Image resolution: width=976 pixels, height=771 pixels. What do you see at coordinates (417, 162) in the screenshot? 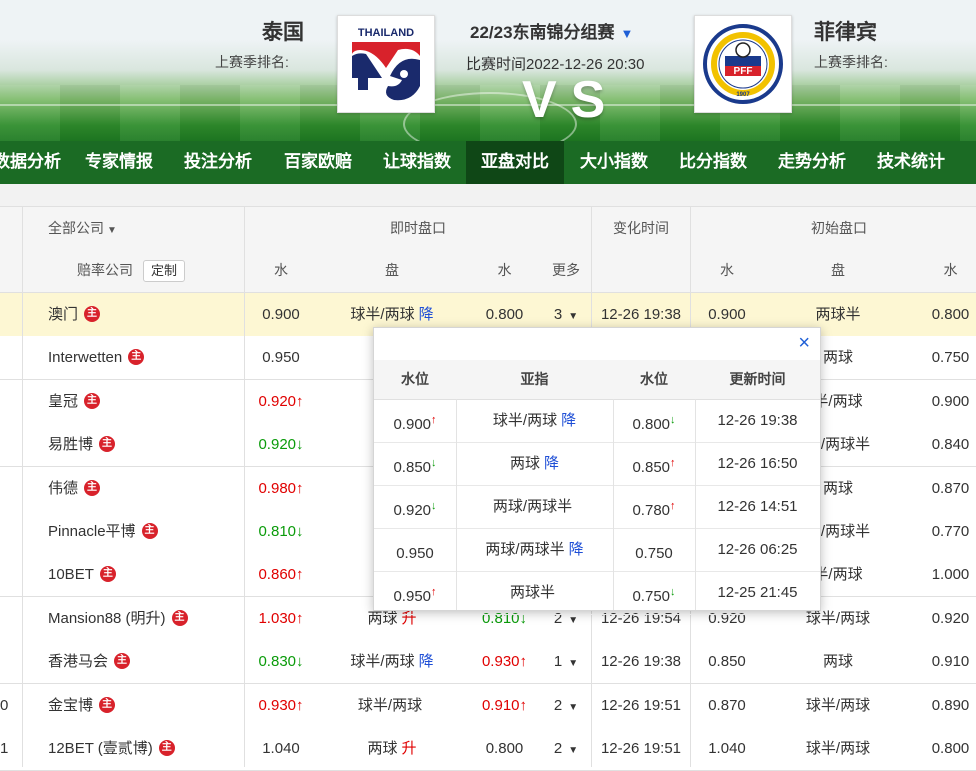
I see `nav-item-handicap-index: 让球指数` at bounding box center [417, 162].